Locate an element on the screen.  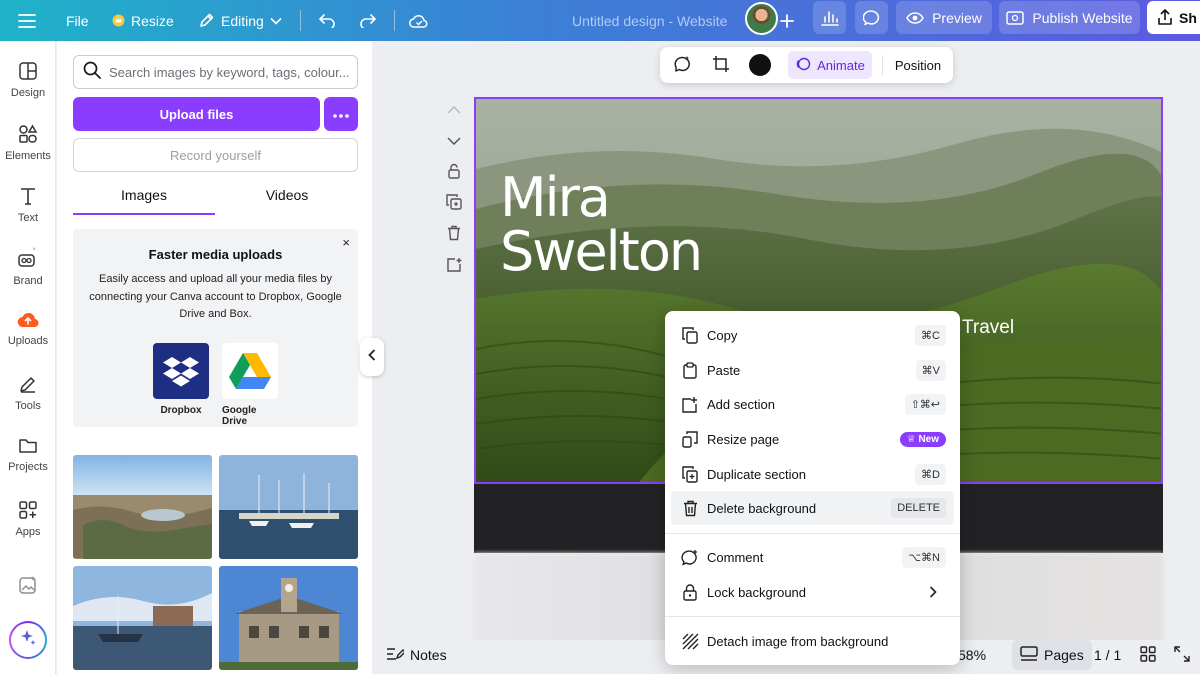
plus-icon is located at coordinates (787, 20).